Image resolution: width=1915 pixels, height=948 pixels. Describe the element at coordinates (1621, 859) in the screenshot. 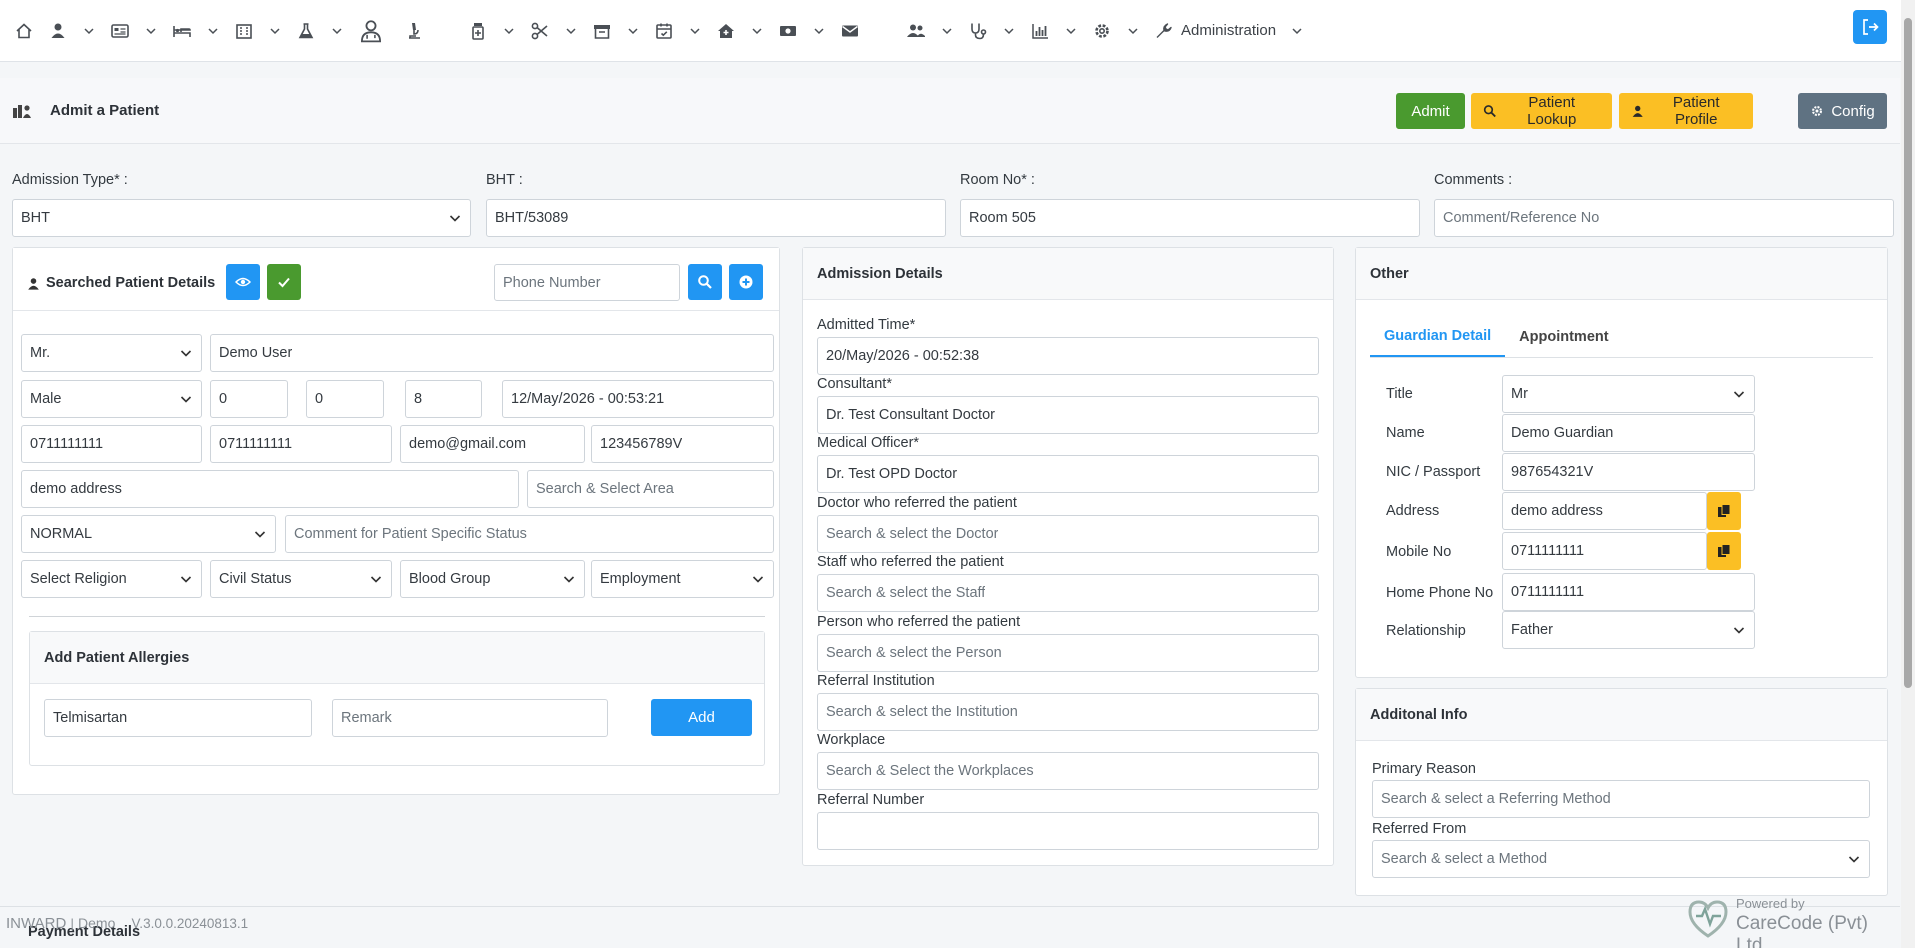

I see `referred-from-select: Search & select a Method` at that location.